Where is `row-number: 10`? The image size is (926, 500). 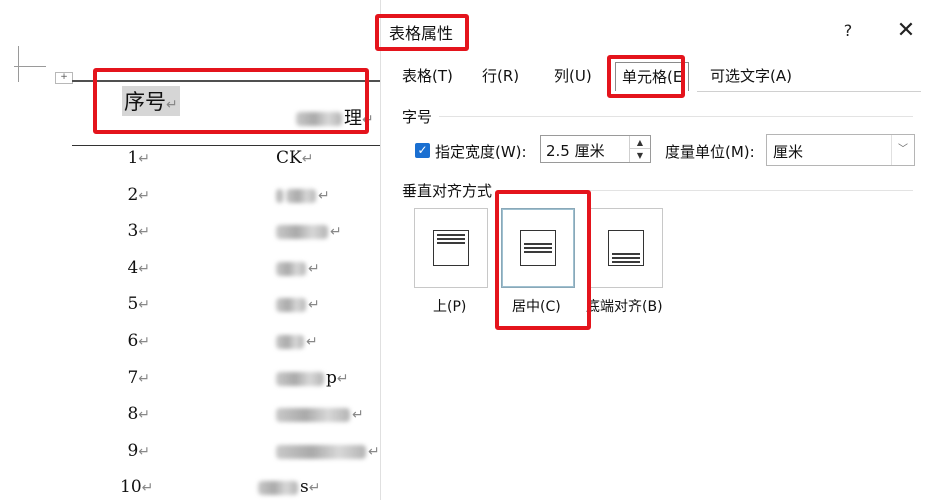
row-number: 10 is located at coordinates (131, 487).